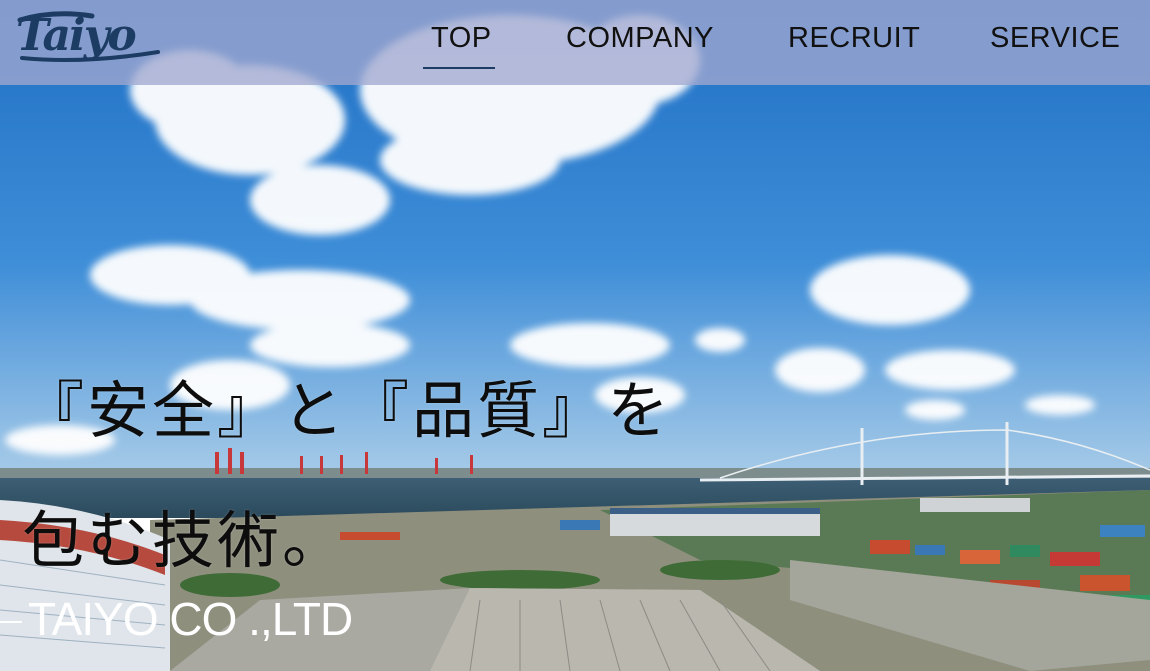  What do you see at coordinates (11, 622) in the screenshot?
I see `company-name-divider` at bounding box center [11, 622].